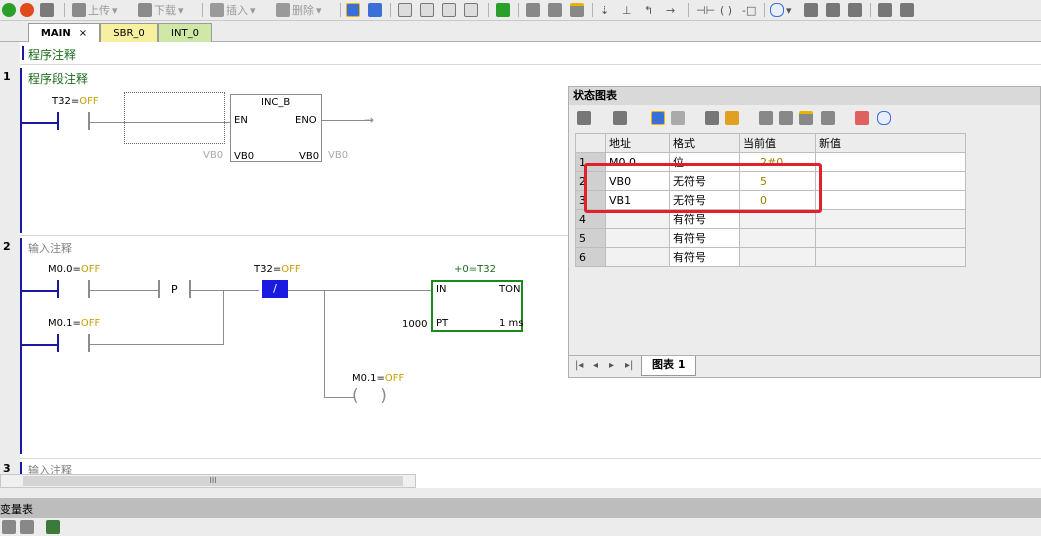  I want to click on pt-value: 1000, so click(414, 324).